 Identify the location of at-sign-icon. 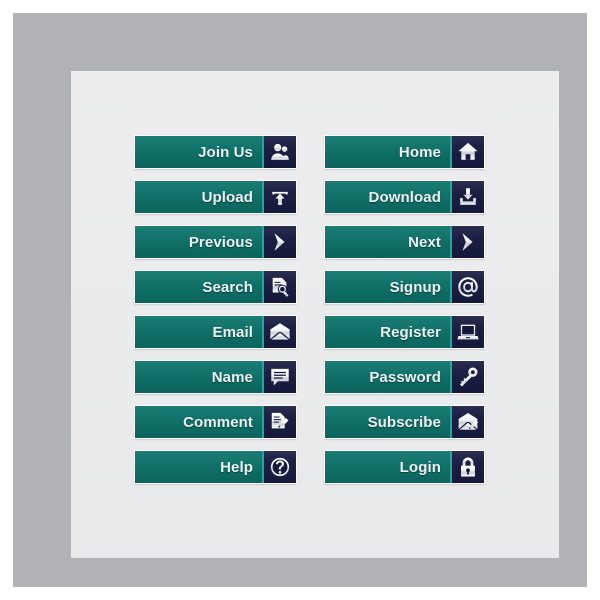
(468, 287).